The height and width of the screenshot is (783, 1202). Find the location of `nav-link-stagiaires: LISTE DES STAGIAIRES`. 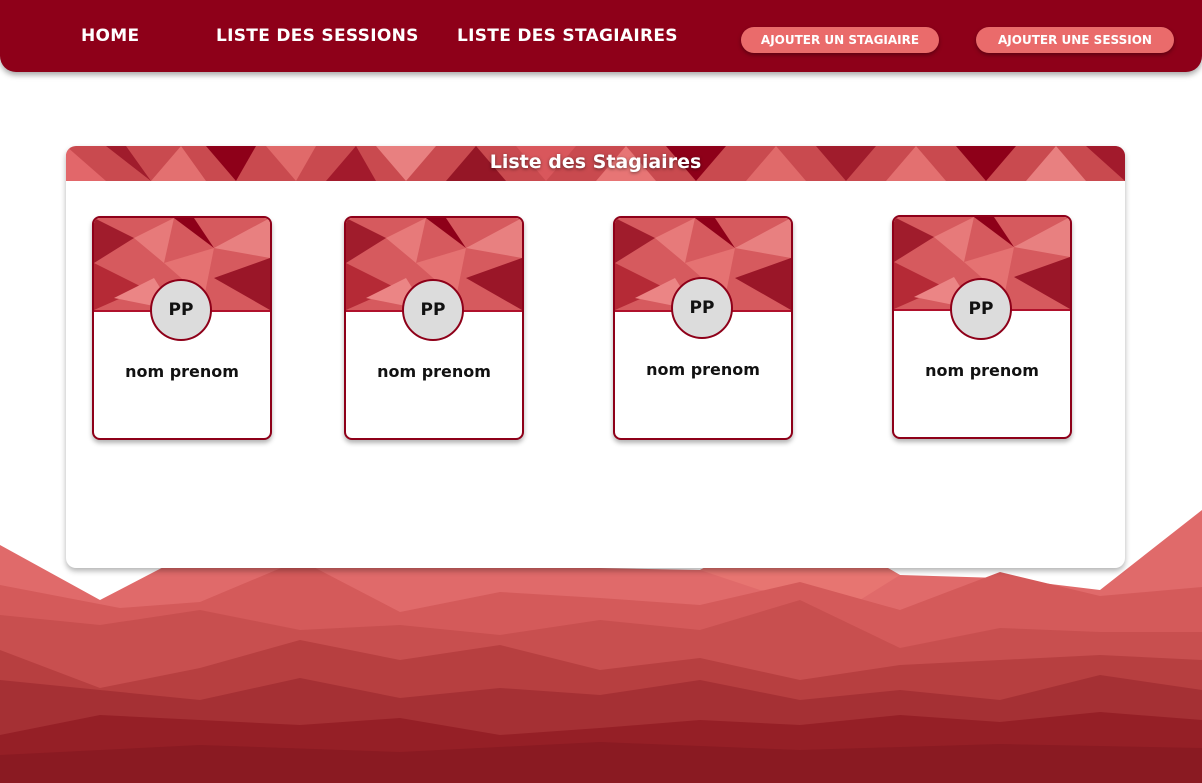

nav-link-stagiaires: LISTE DES STAGIAIRES is located at coordinates (567, 36).